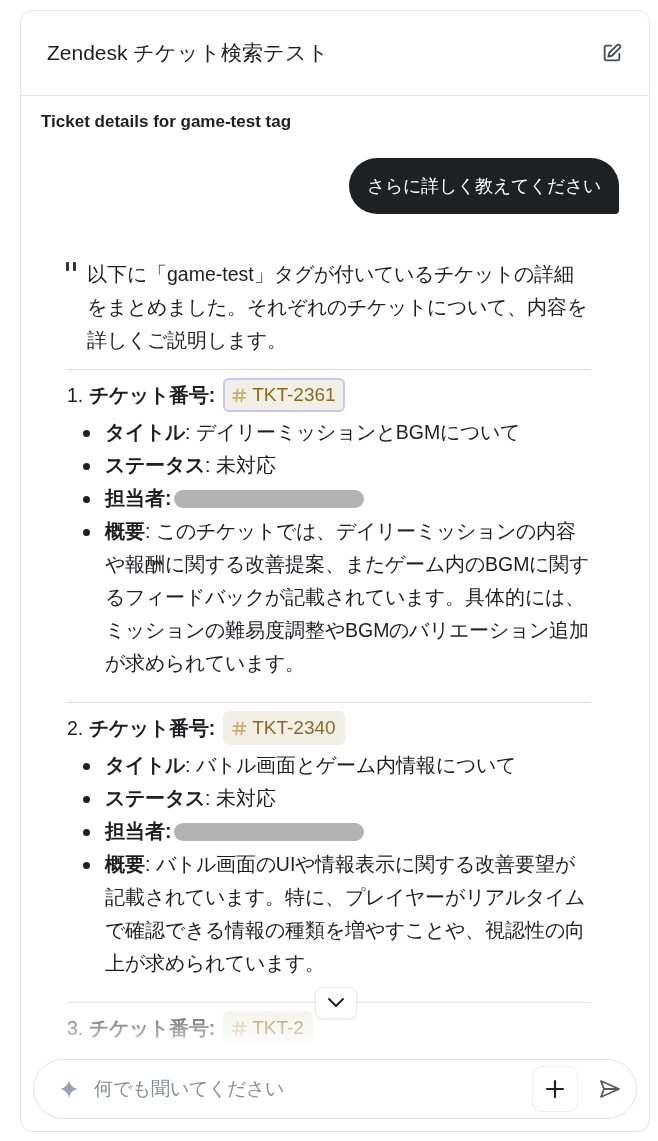  What do you see at coordinates (305, 1089) in the screenshot?
I see `message-input: 何でも聞いてください` at bounding box center [305, 1089].